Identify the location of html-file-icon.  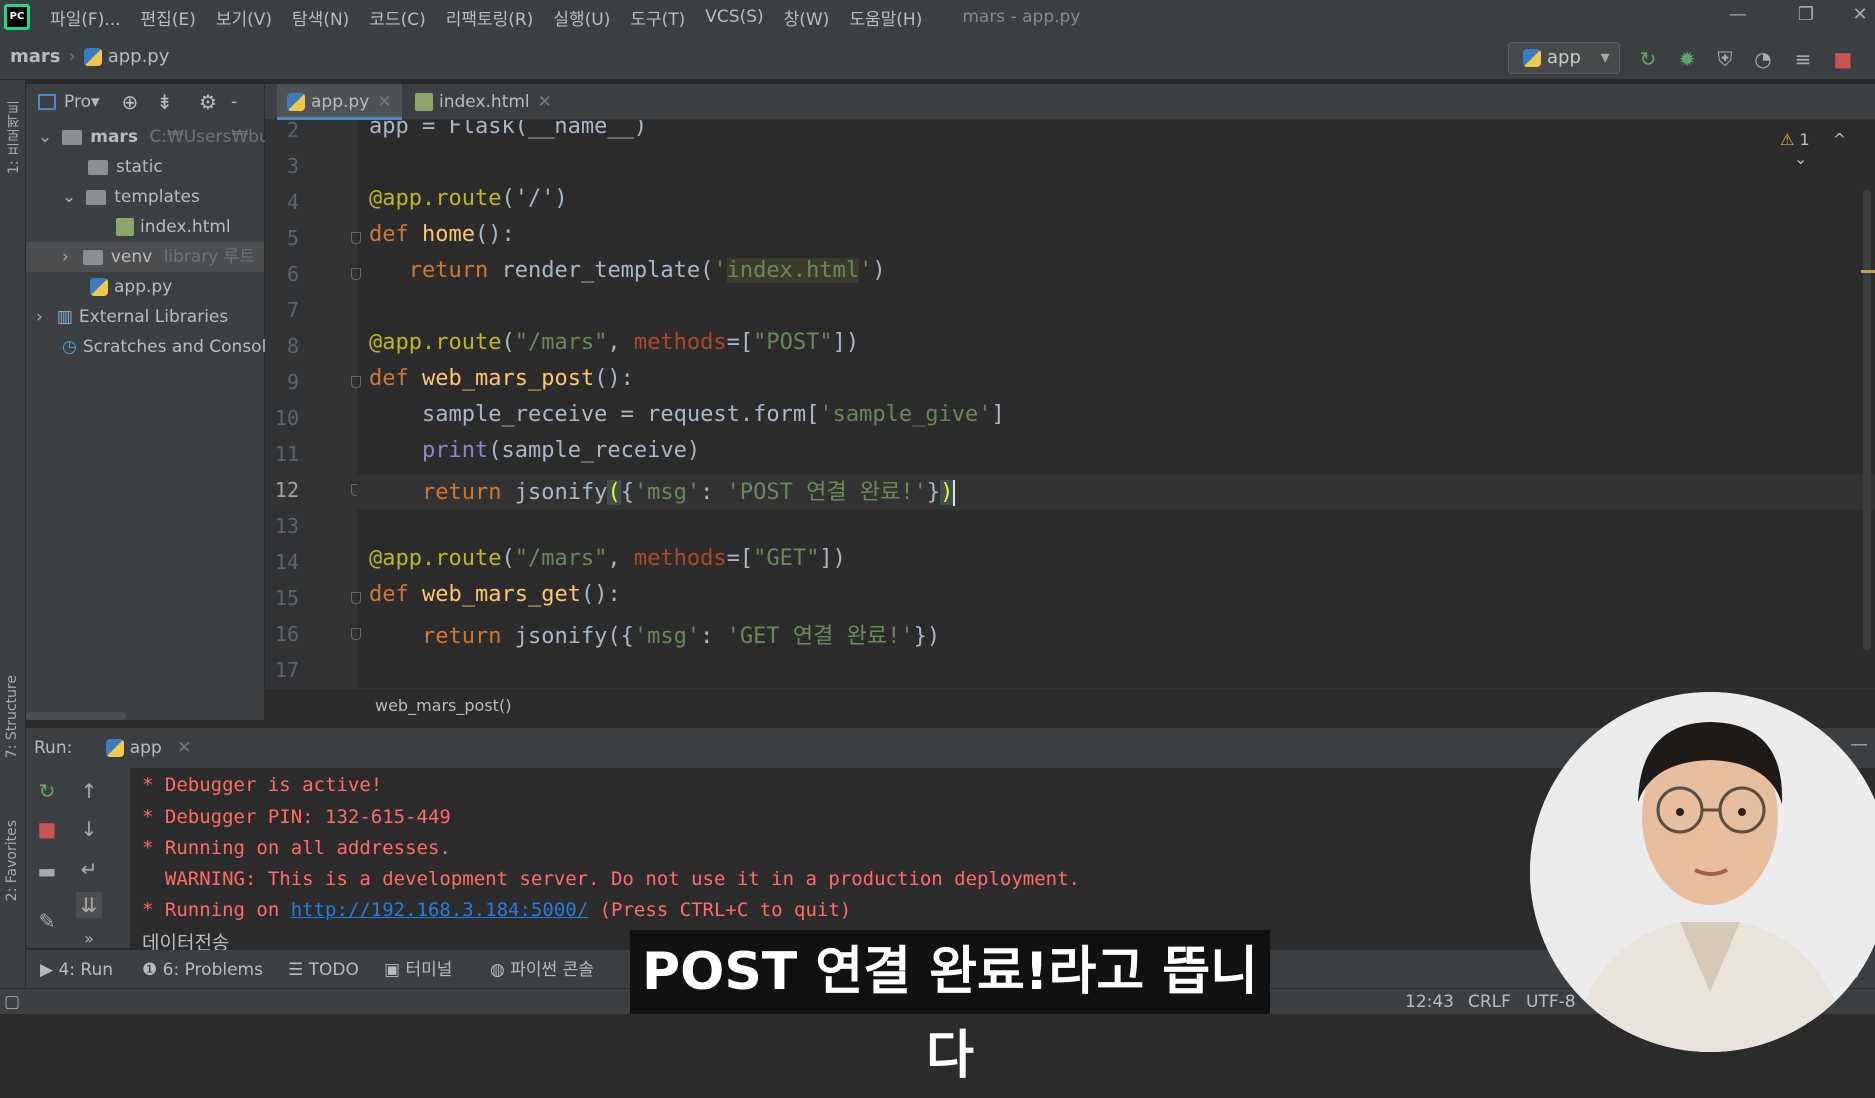
(424, 102).